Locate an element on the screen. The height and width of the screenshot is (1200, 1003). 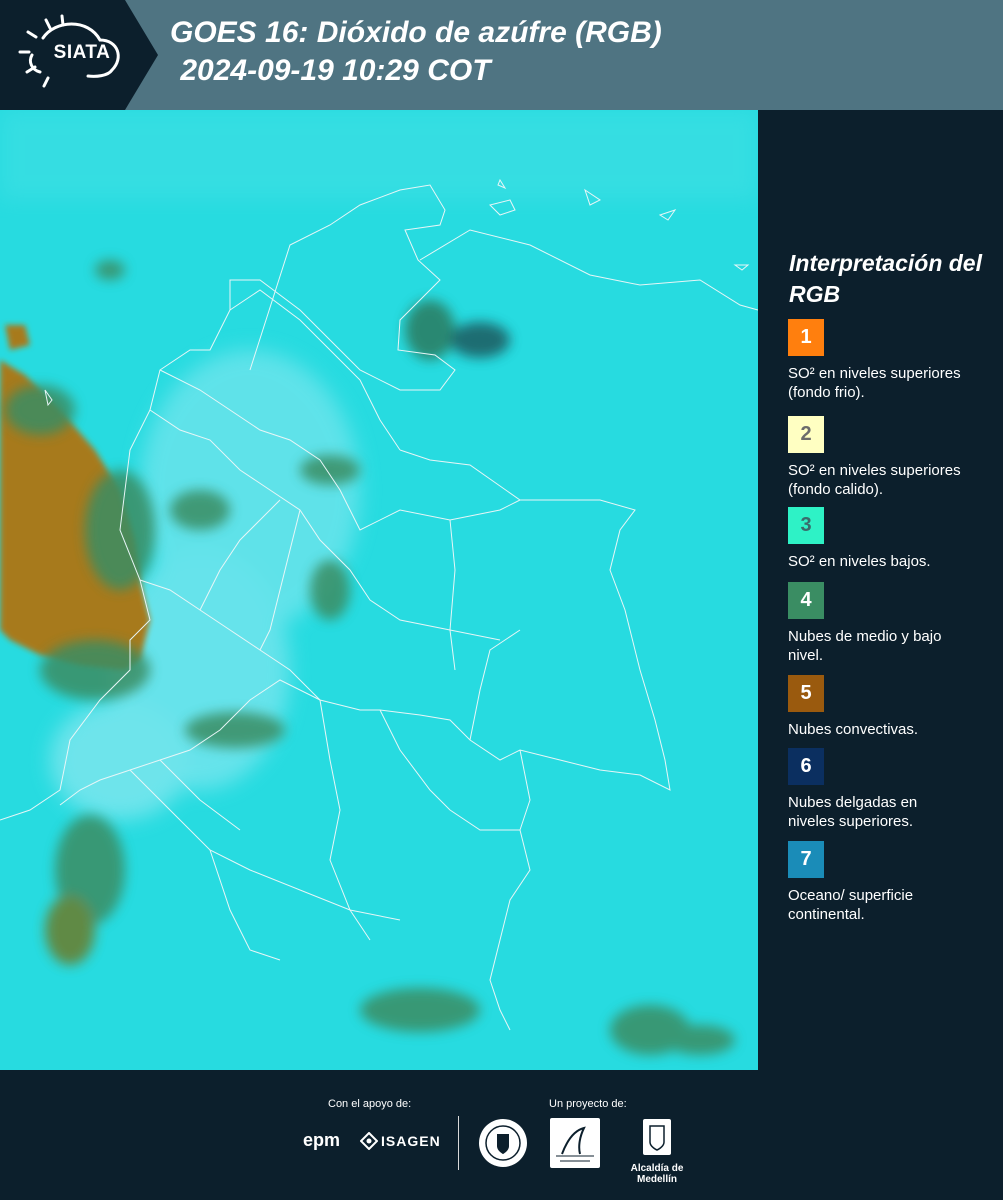
legend-swatch: 2 is located at coordinates (806, 434).